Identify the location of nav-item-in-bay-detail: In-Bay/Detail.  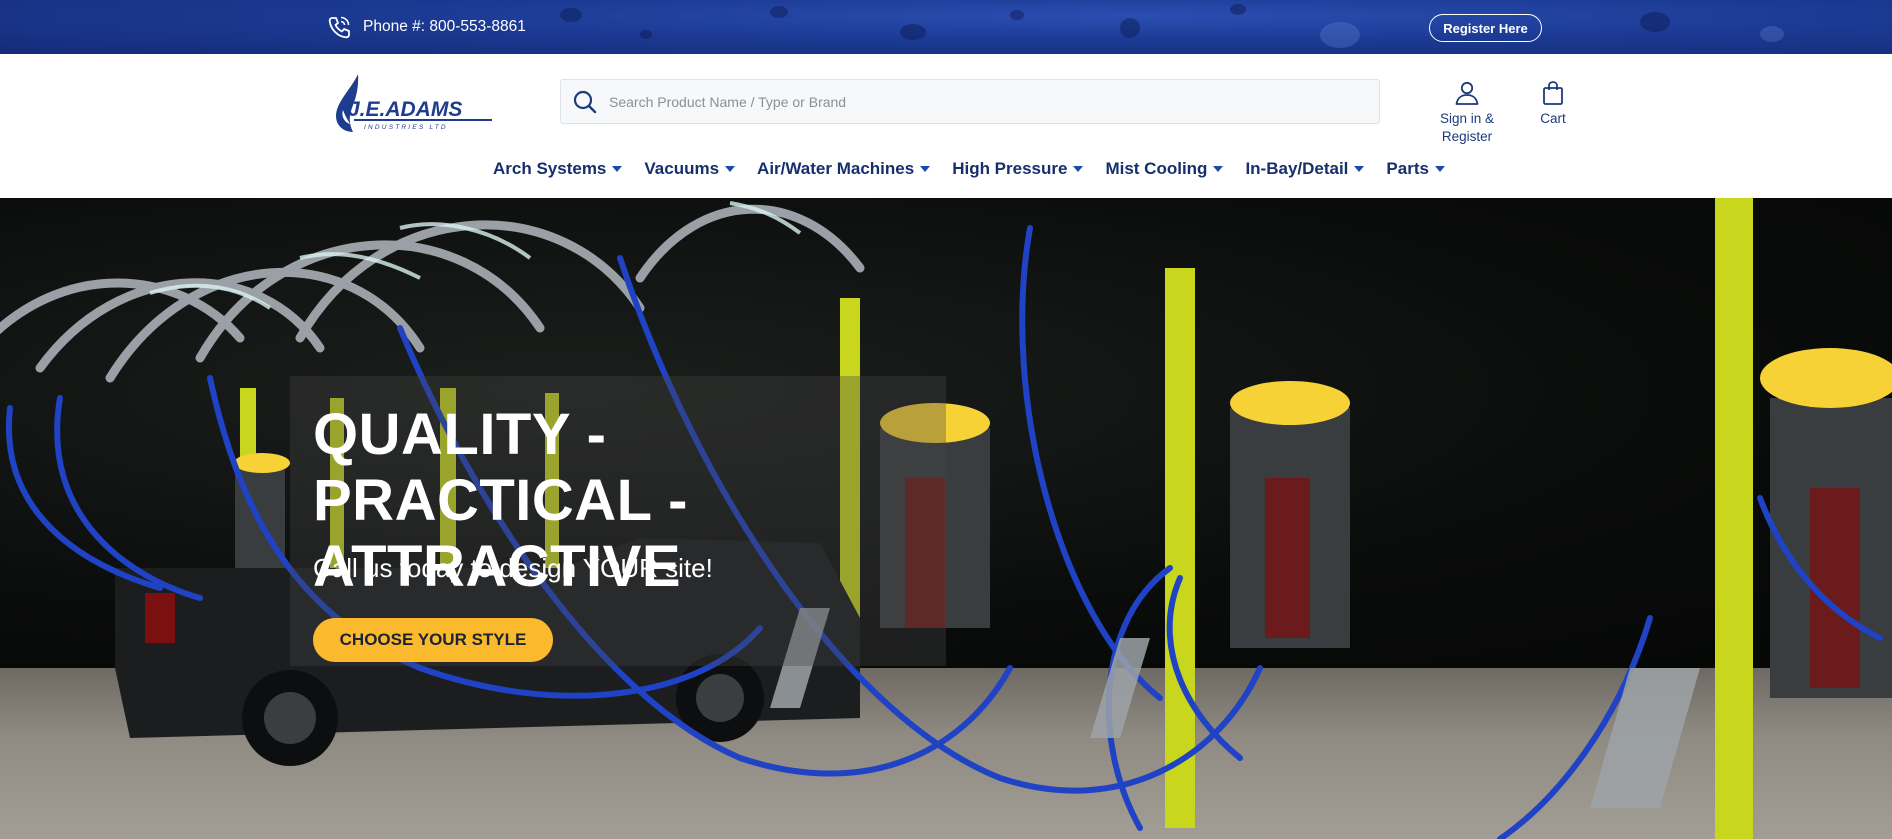
(1305, 169).